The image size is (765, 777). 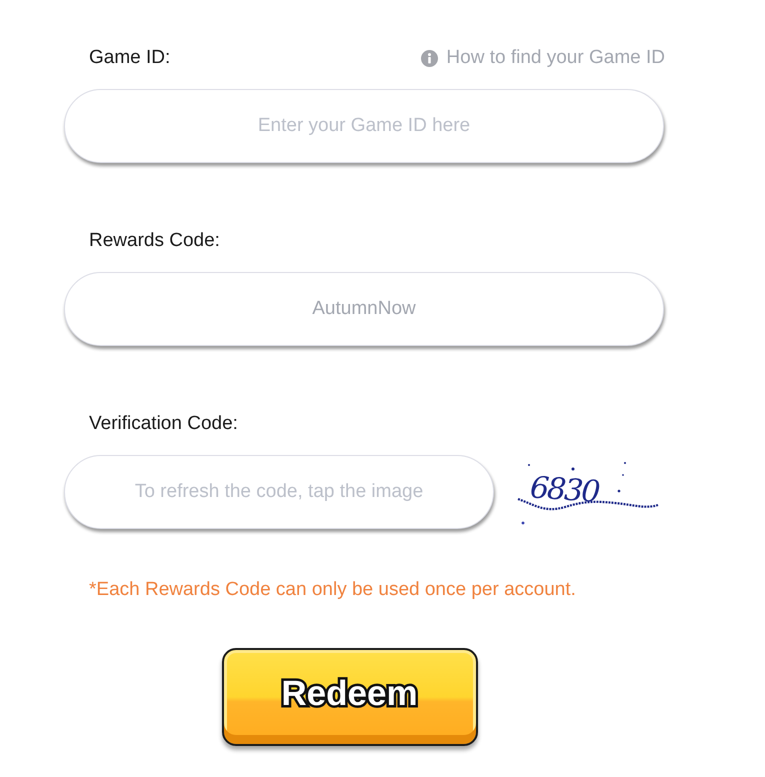 I want to click on game-id-field: Enter your Game ID here, so click(x=364, y=126).